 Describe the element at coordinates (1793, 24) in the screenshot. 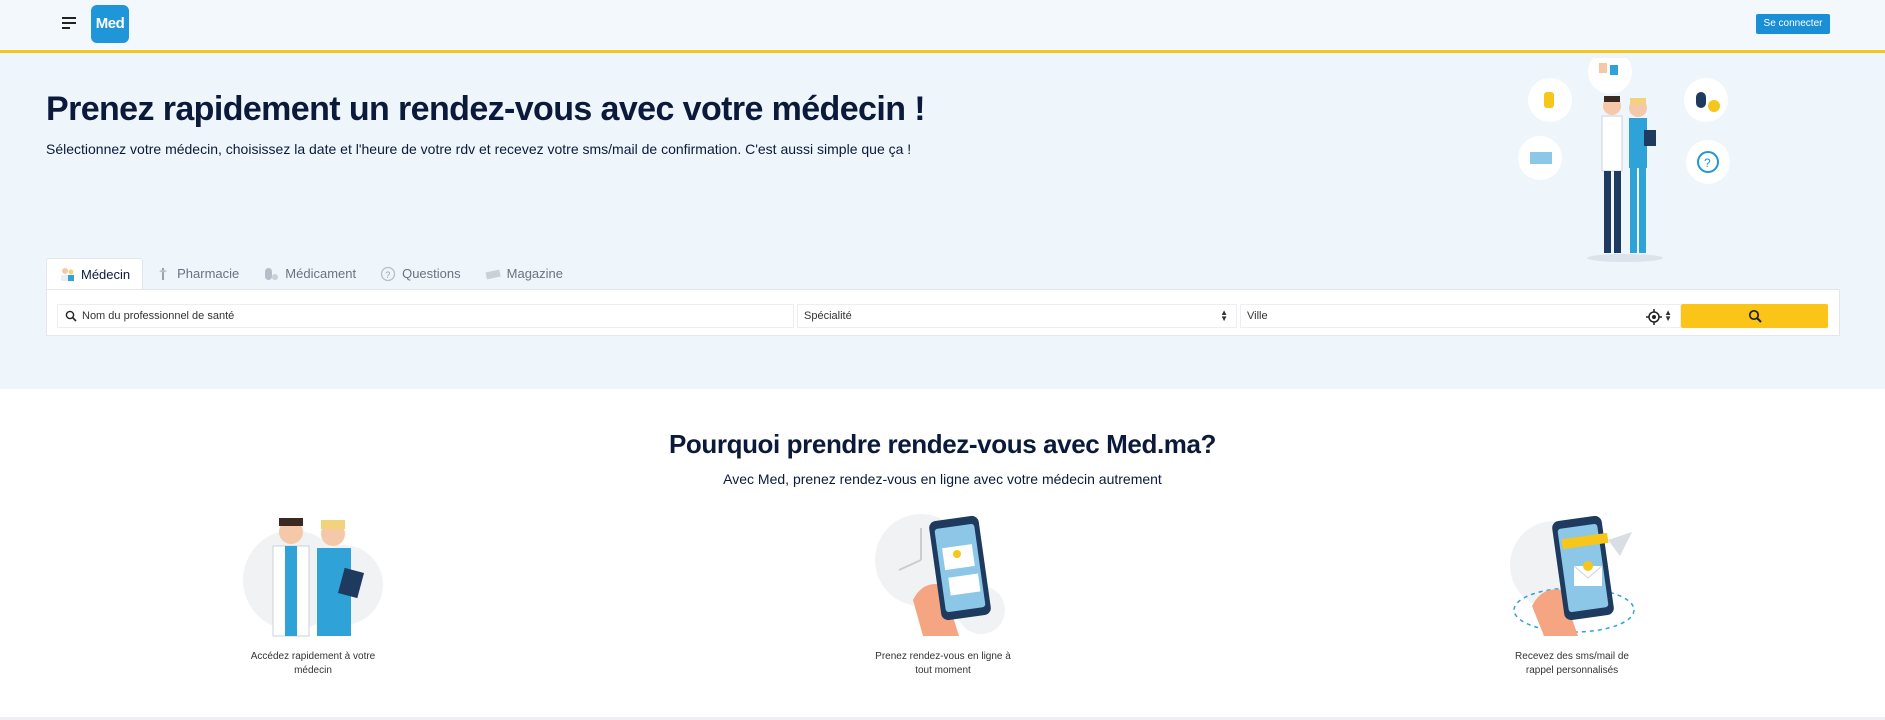

I see `login-button: Se connecter` at that location.